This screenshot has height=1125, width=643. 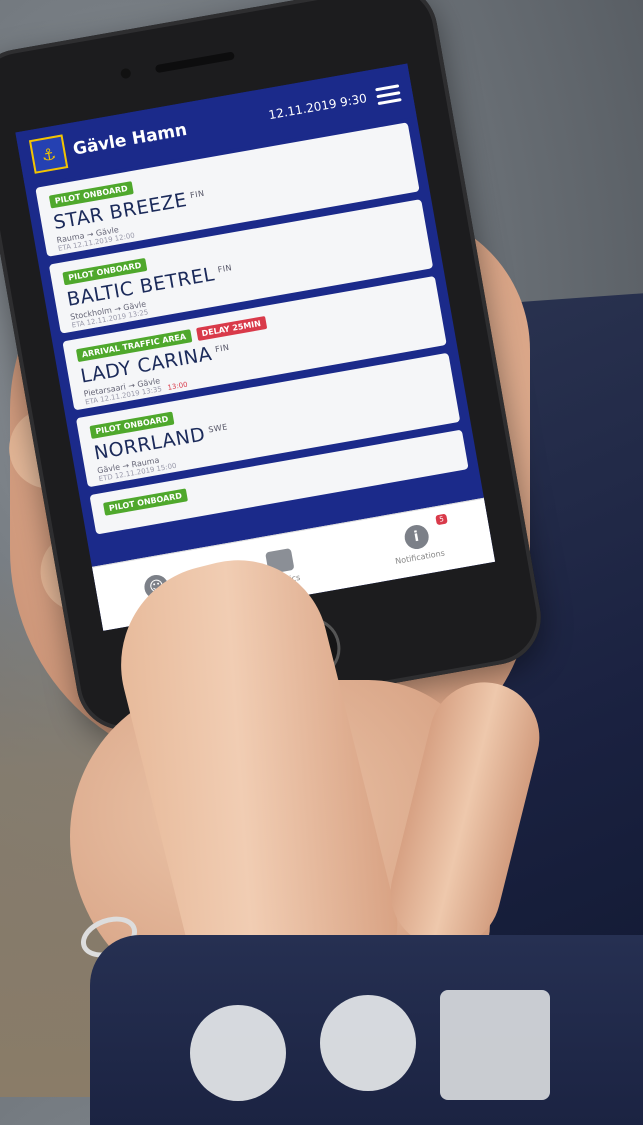 I want to click on header-datetime: 12.11.2019 9:30, so click(x=317, y=107).